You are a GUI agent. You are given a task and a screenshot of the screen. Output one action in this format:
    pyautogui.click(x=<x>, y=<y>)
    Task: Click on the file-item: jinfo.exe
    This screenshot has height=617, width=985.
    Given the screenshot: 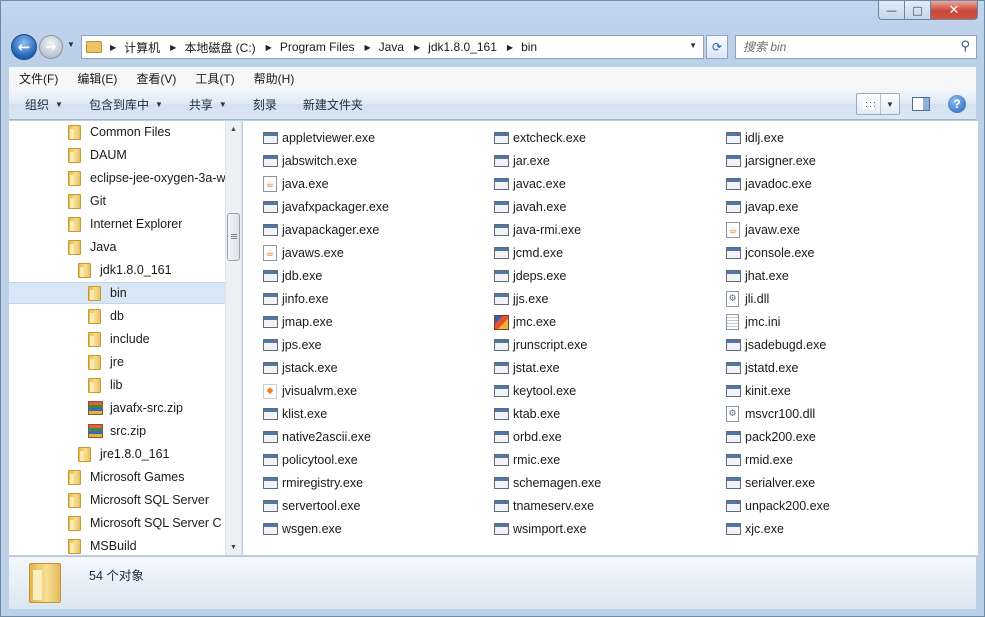 What is the action you would take?
    pyautogui.click(x=296, y=299)
    